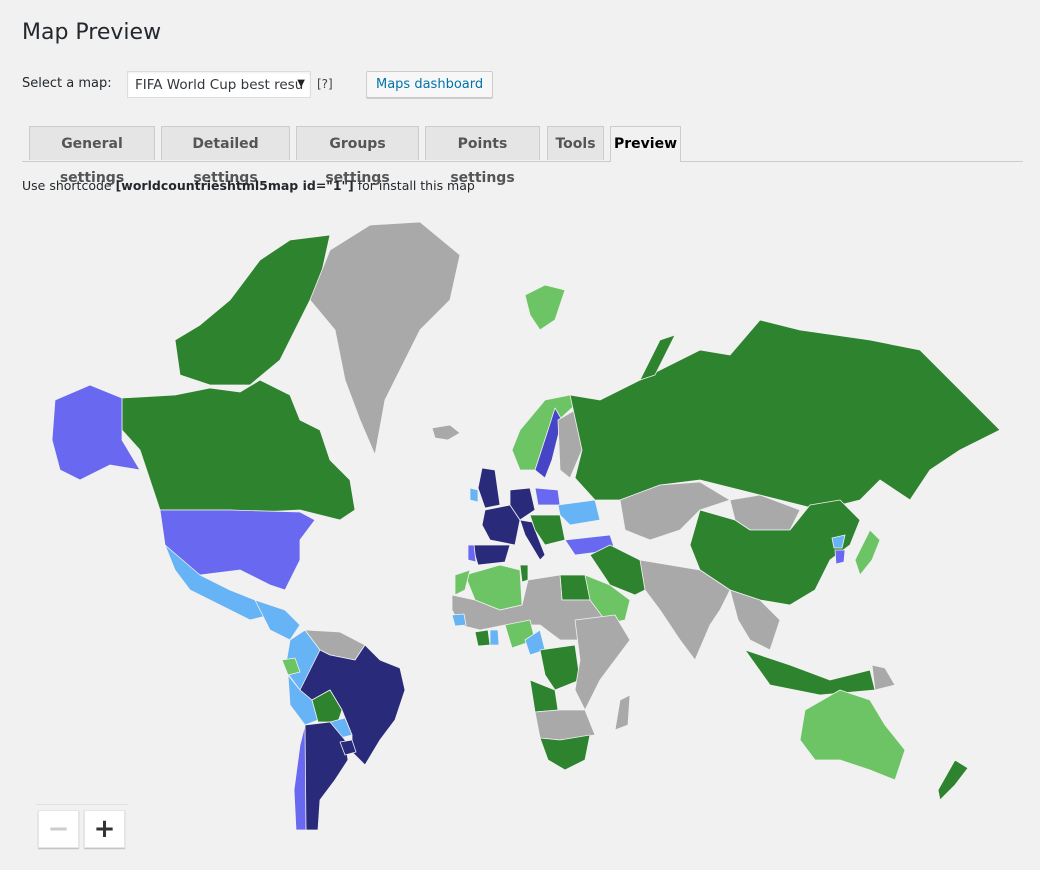 This screenshot has height=870, width=1040. Describe the element at coordinates (430, 84) in the screenshot. I see `maps-dashboard-button: Maps dashboard` at that location.